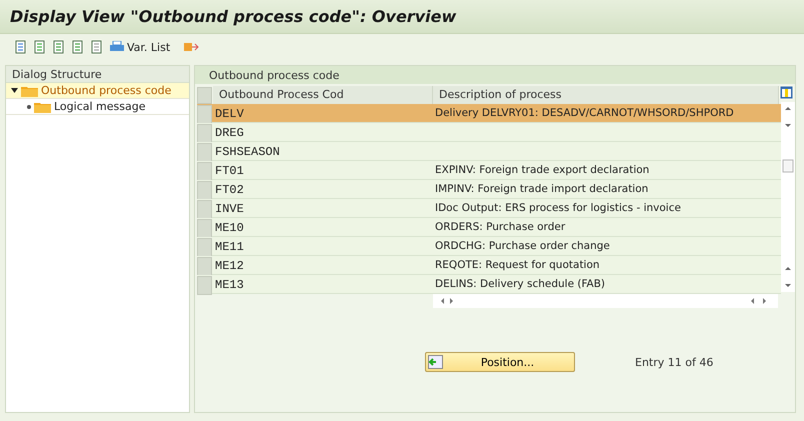 Image resolution: width=804 pixels, height=421 pixels. I want to click on table-row: ME12 REQOTE: Request for quotation, so click(489, 265).